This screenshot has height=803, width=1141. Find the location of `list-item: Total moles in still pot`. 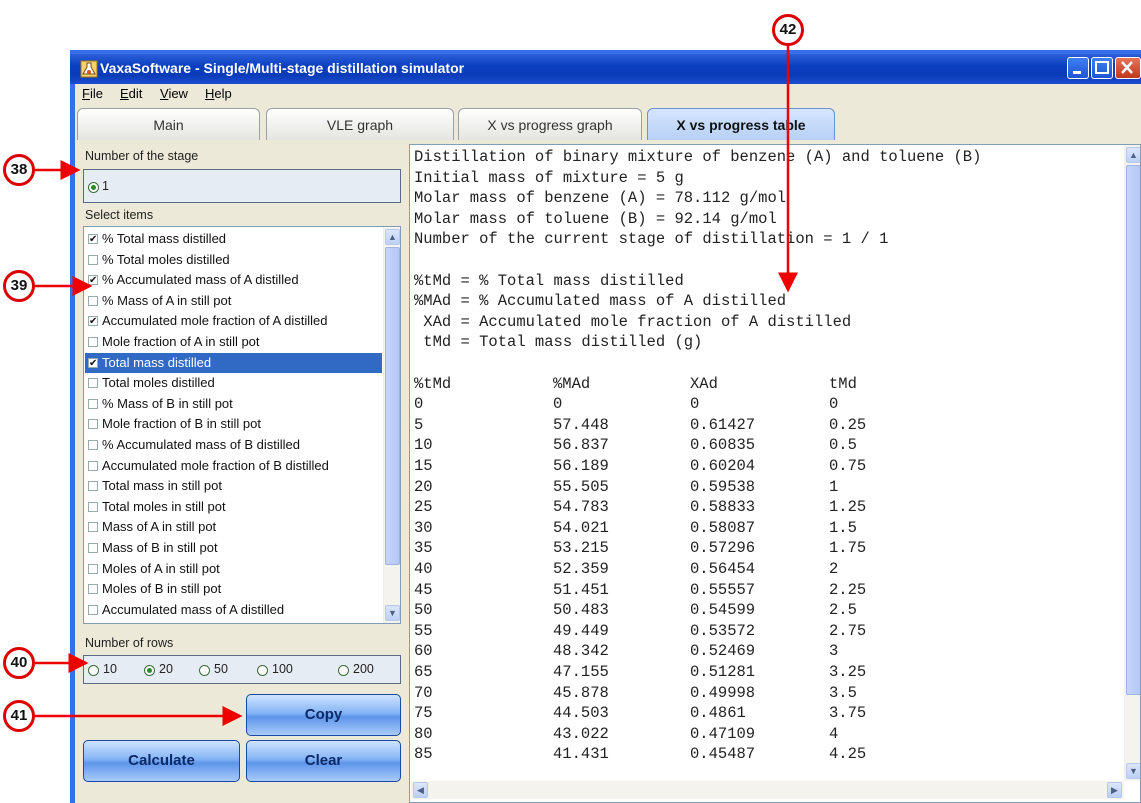

list-item: Total moles in still pot is located at coordinates (233, 507).